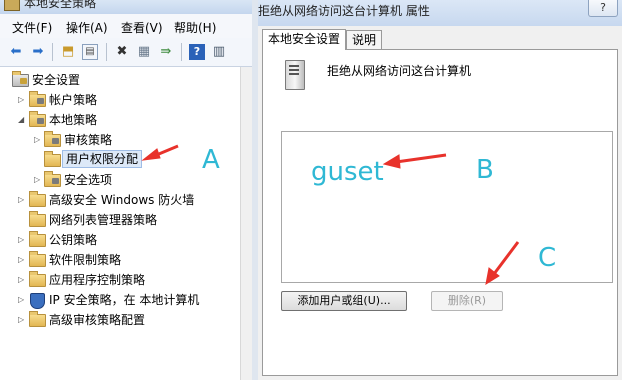  Describe the element at coordinates (467, 301) in the screenshot. I see `remove-button: 删除(R)` at that location.